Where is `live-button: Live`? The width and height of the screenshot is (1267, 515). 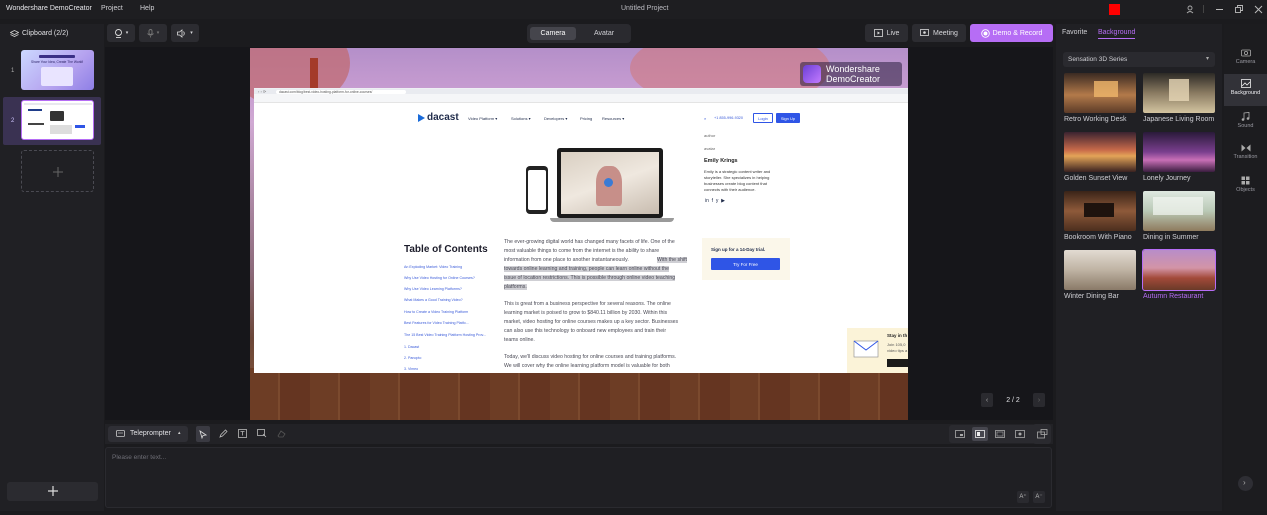 live-button: Live is located at coordinates (886, 33).